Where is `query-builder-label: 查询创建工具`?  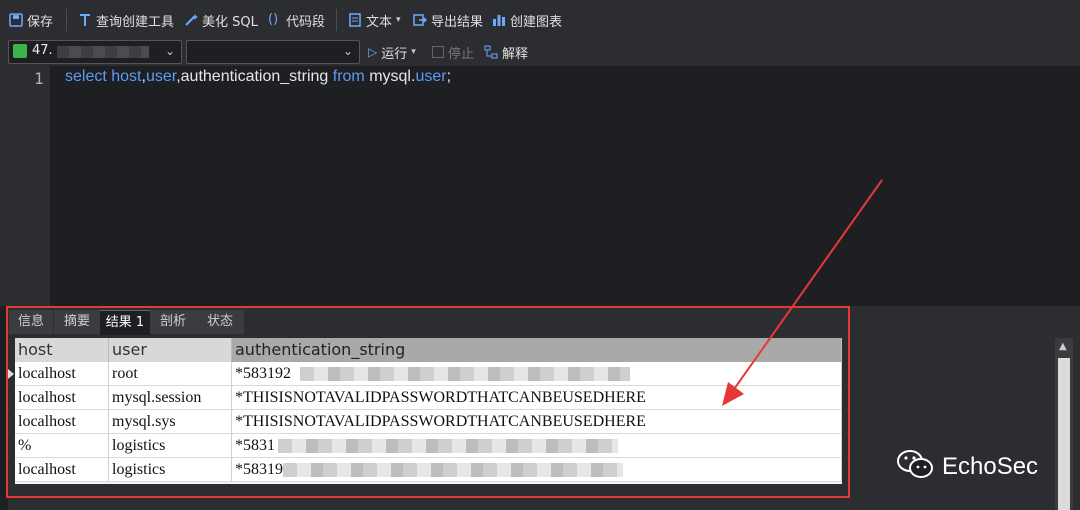
query-builder-label: 查询创建工具 is located at coordinates (135, 22).